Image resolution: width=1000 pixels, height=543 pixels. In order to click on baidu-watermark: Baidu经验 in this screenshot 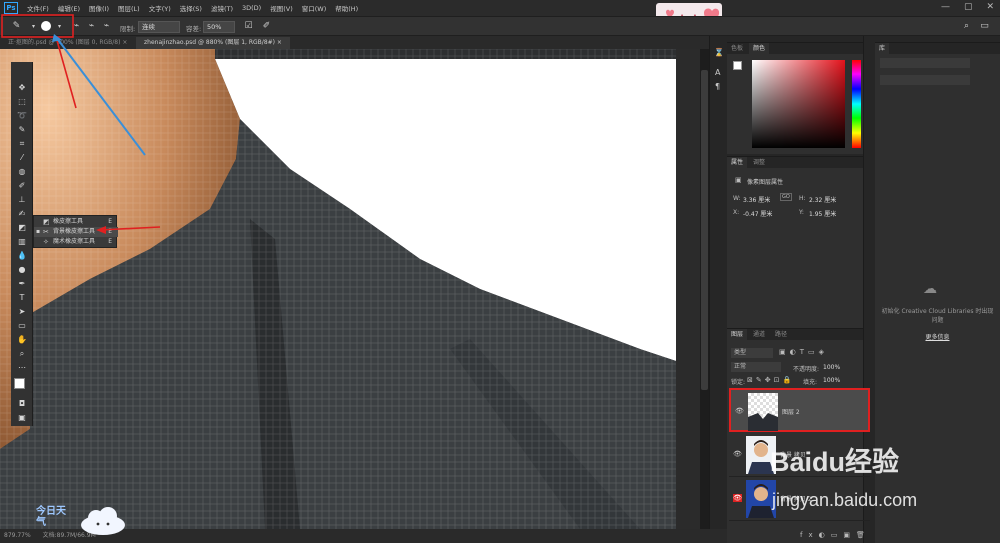, I will do `click(835, 462)`.